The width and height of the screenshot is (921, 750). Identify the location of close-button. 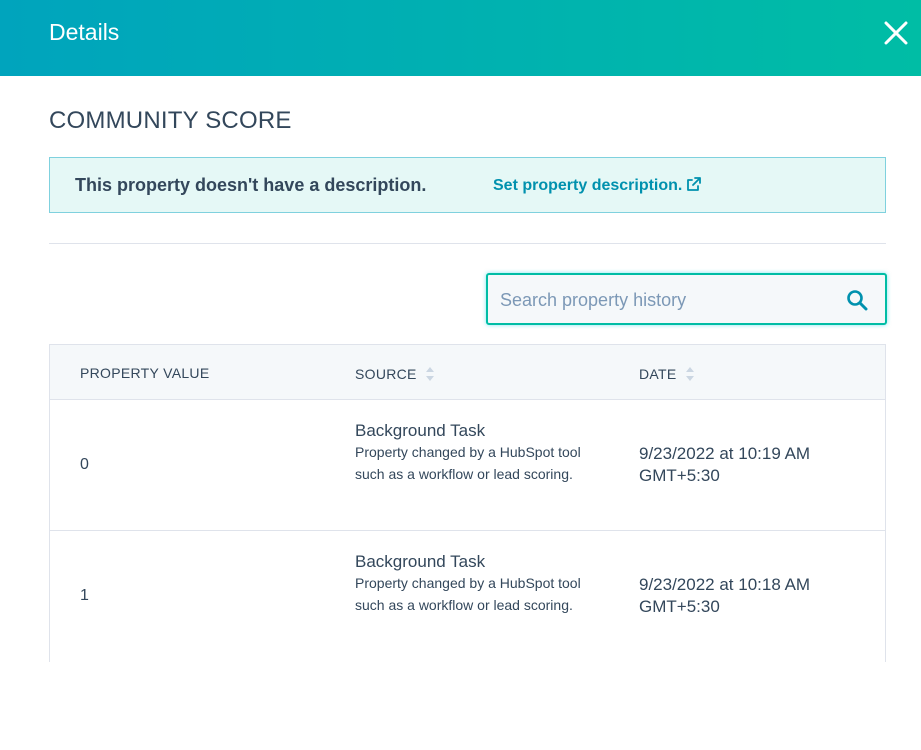
(896, 33).